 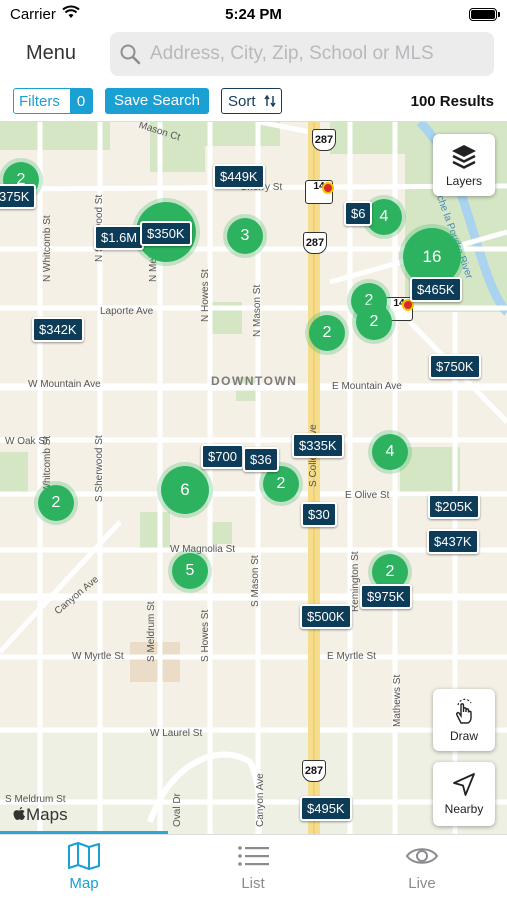 What do you see at coordinates (422, 866) in the screenshot?
I see `tab-live: Live` at bounding box center [422, 866].